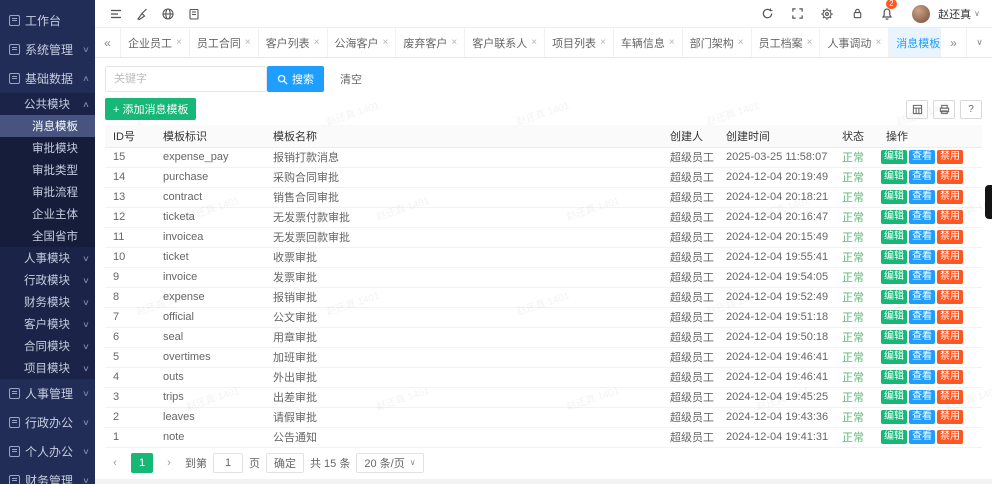 This screenshot has height=484, width=992. What do you see at coordinates (186, 79) in the screenshot?
I see `keyword-input` at bounding box center [186, 79].